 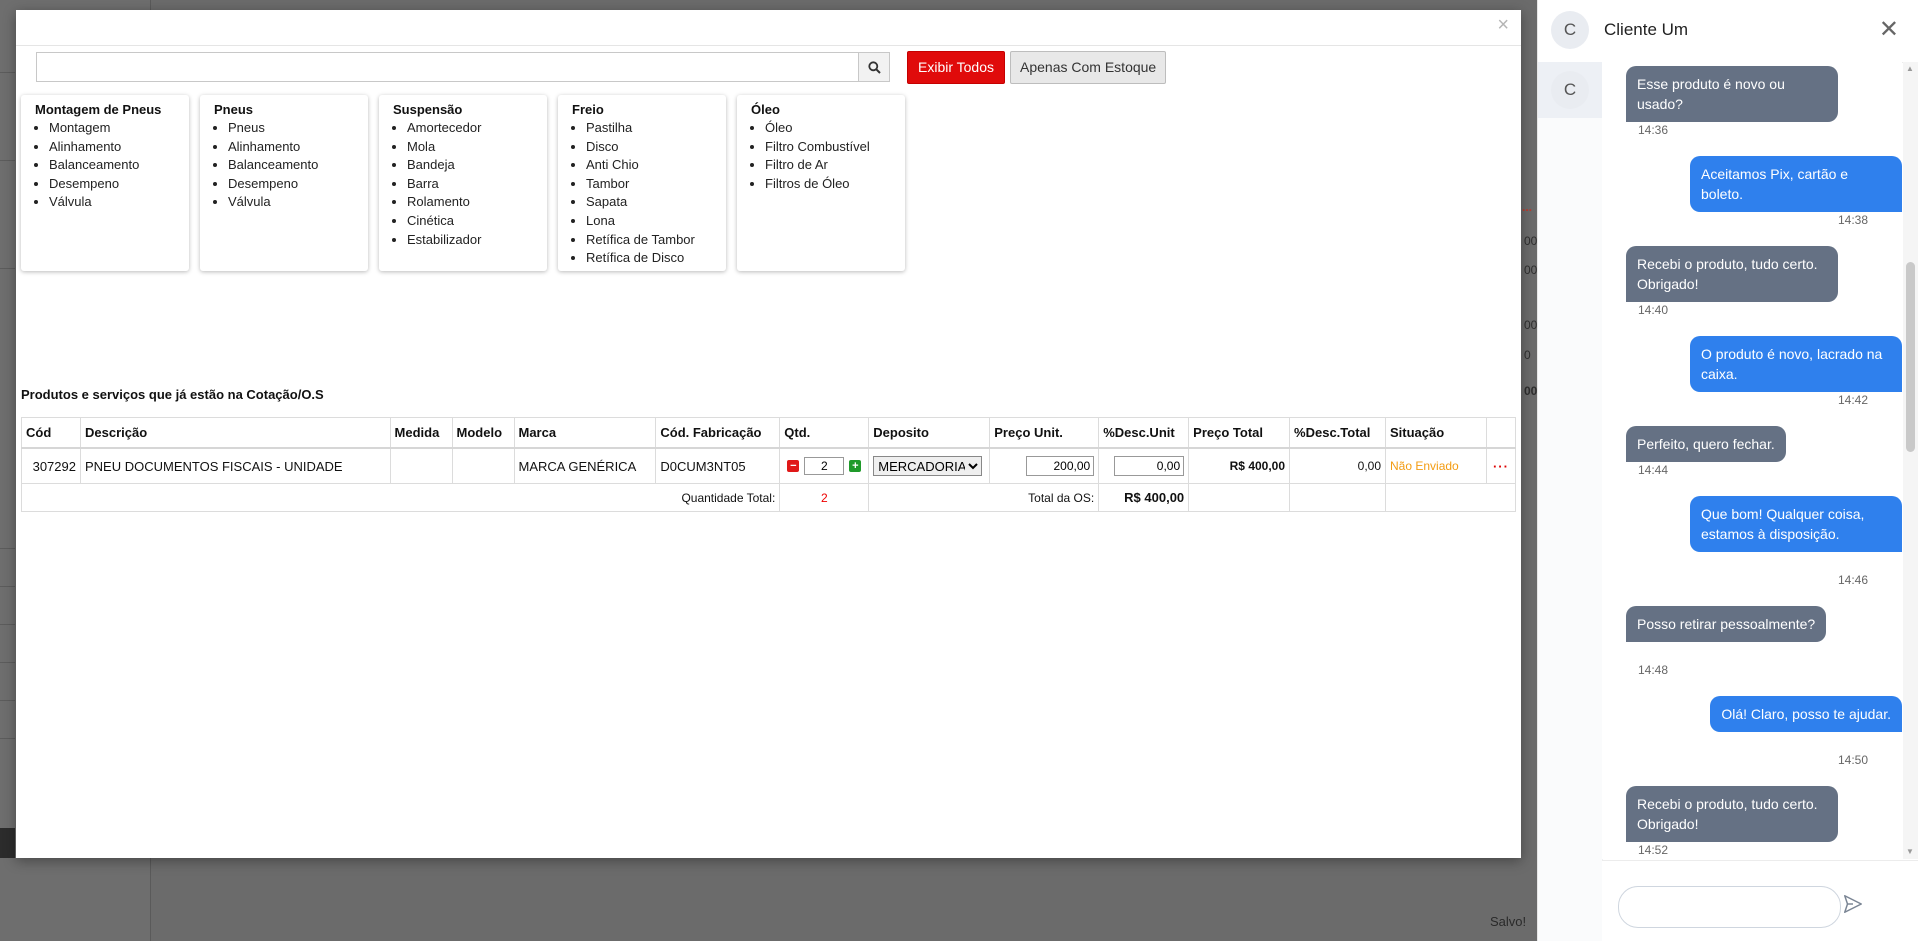 What do you see at coordinates (472, 128) in the screenshot?
I see `category-item: Amortecedor` at bounding box center [472, 128].